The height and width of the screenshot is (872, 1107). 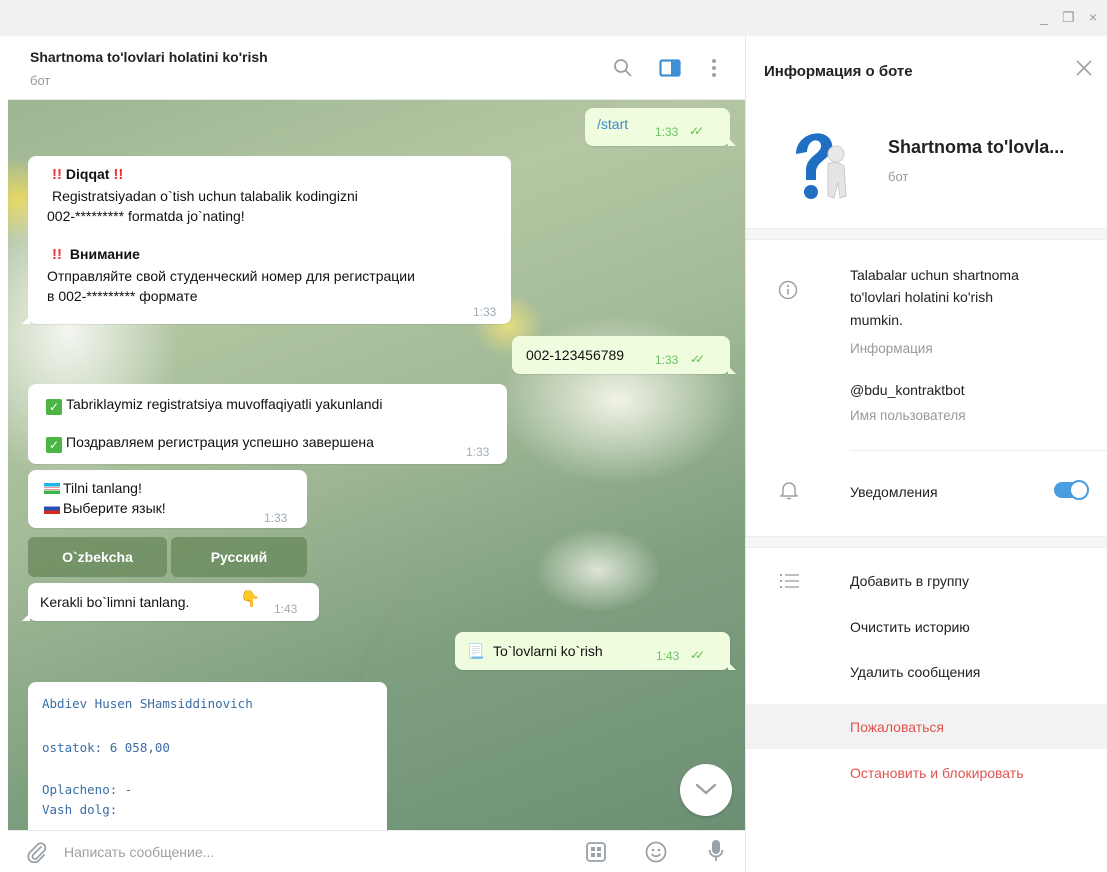 I want to click on bot-subtitle: бот, so click(x=898, y=176).